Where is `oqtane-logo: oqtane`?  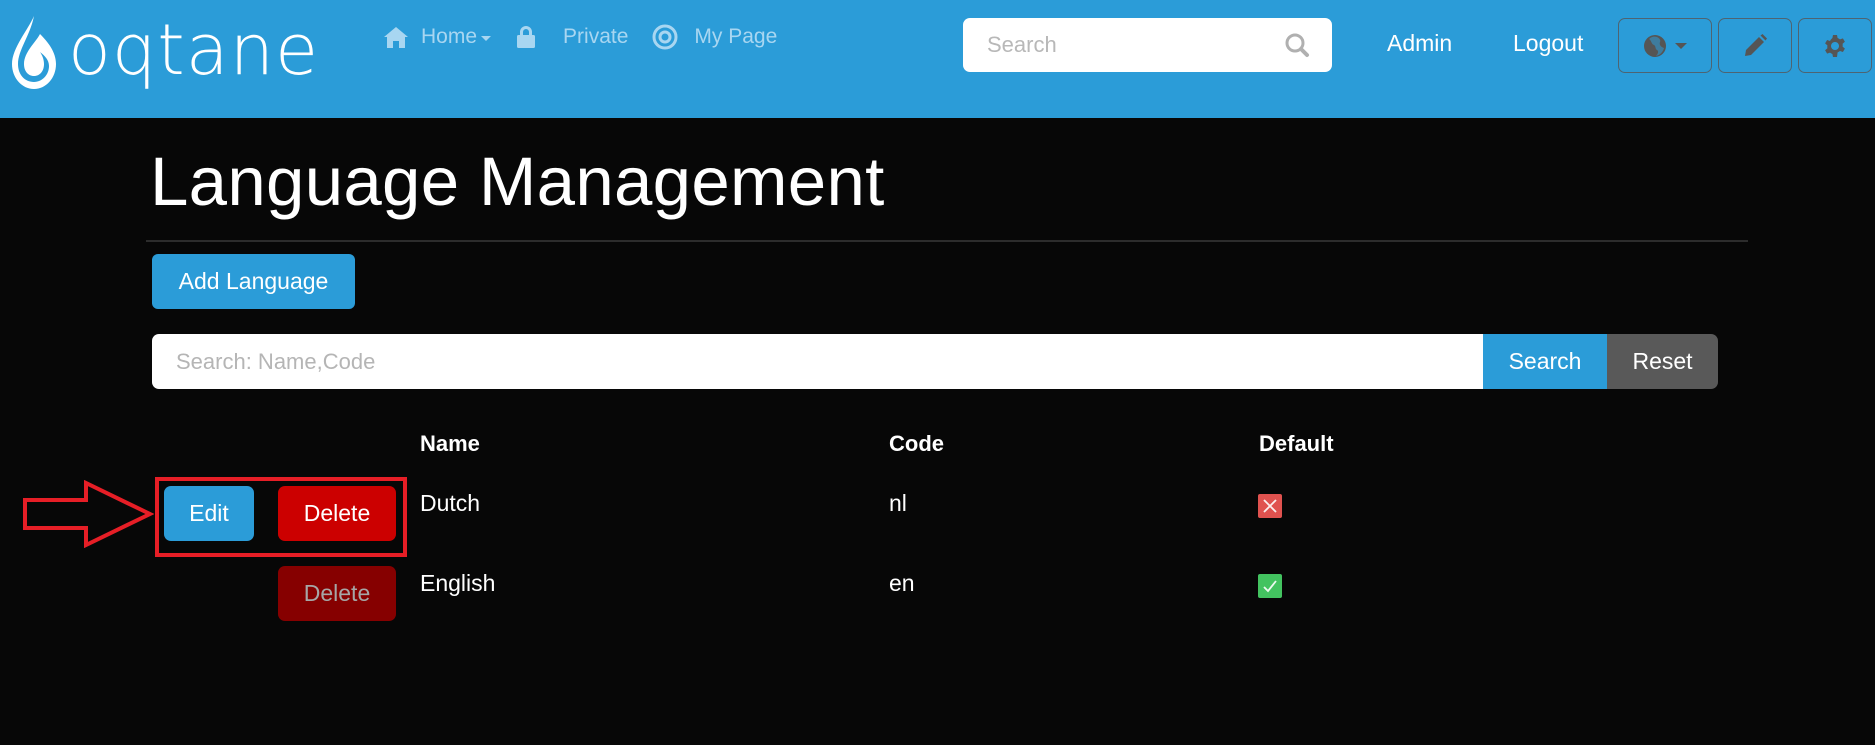
oqtane-logo: oqtane is located at coordinates (178, 53).